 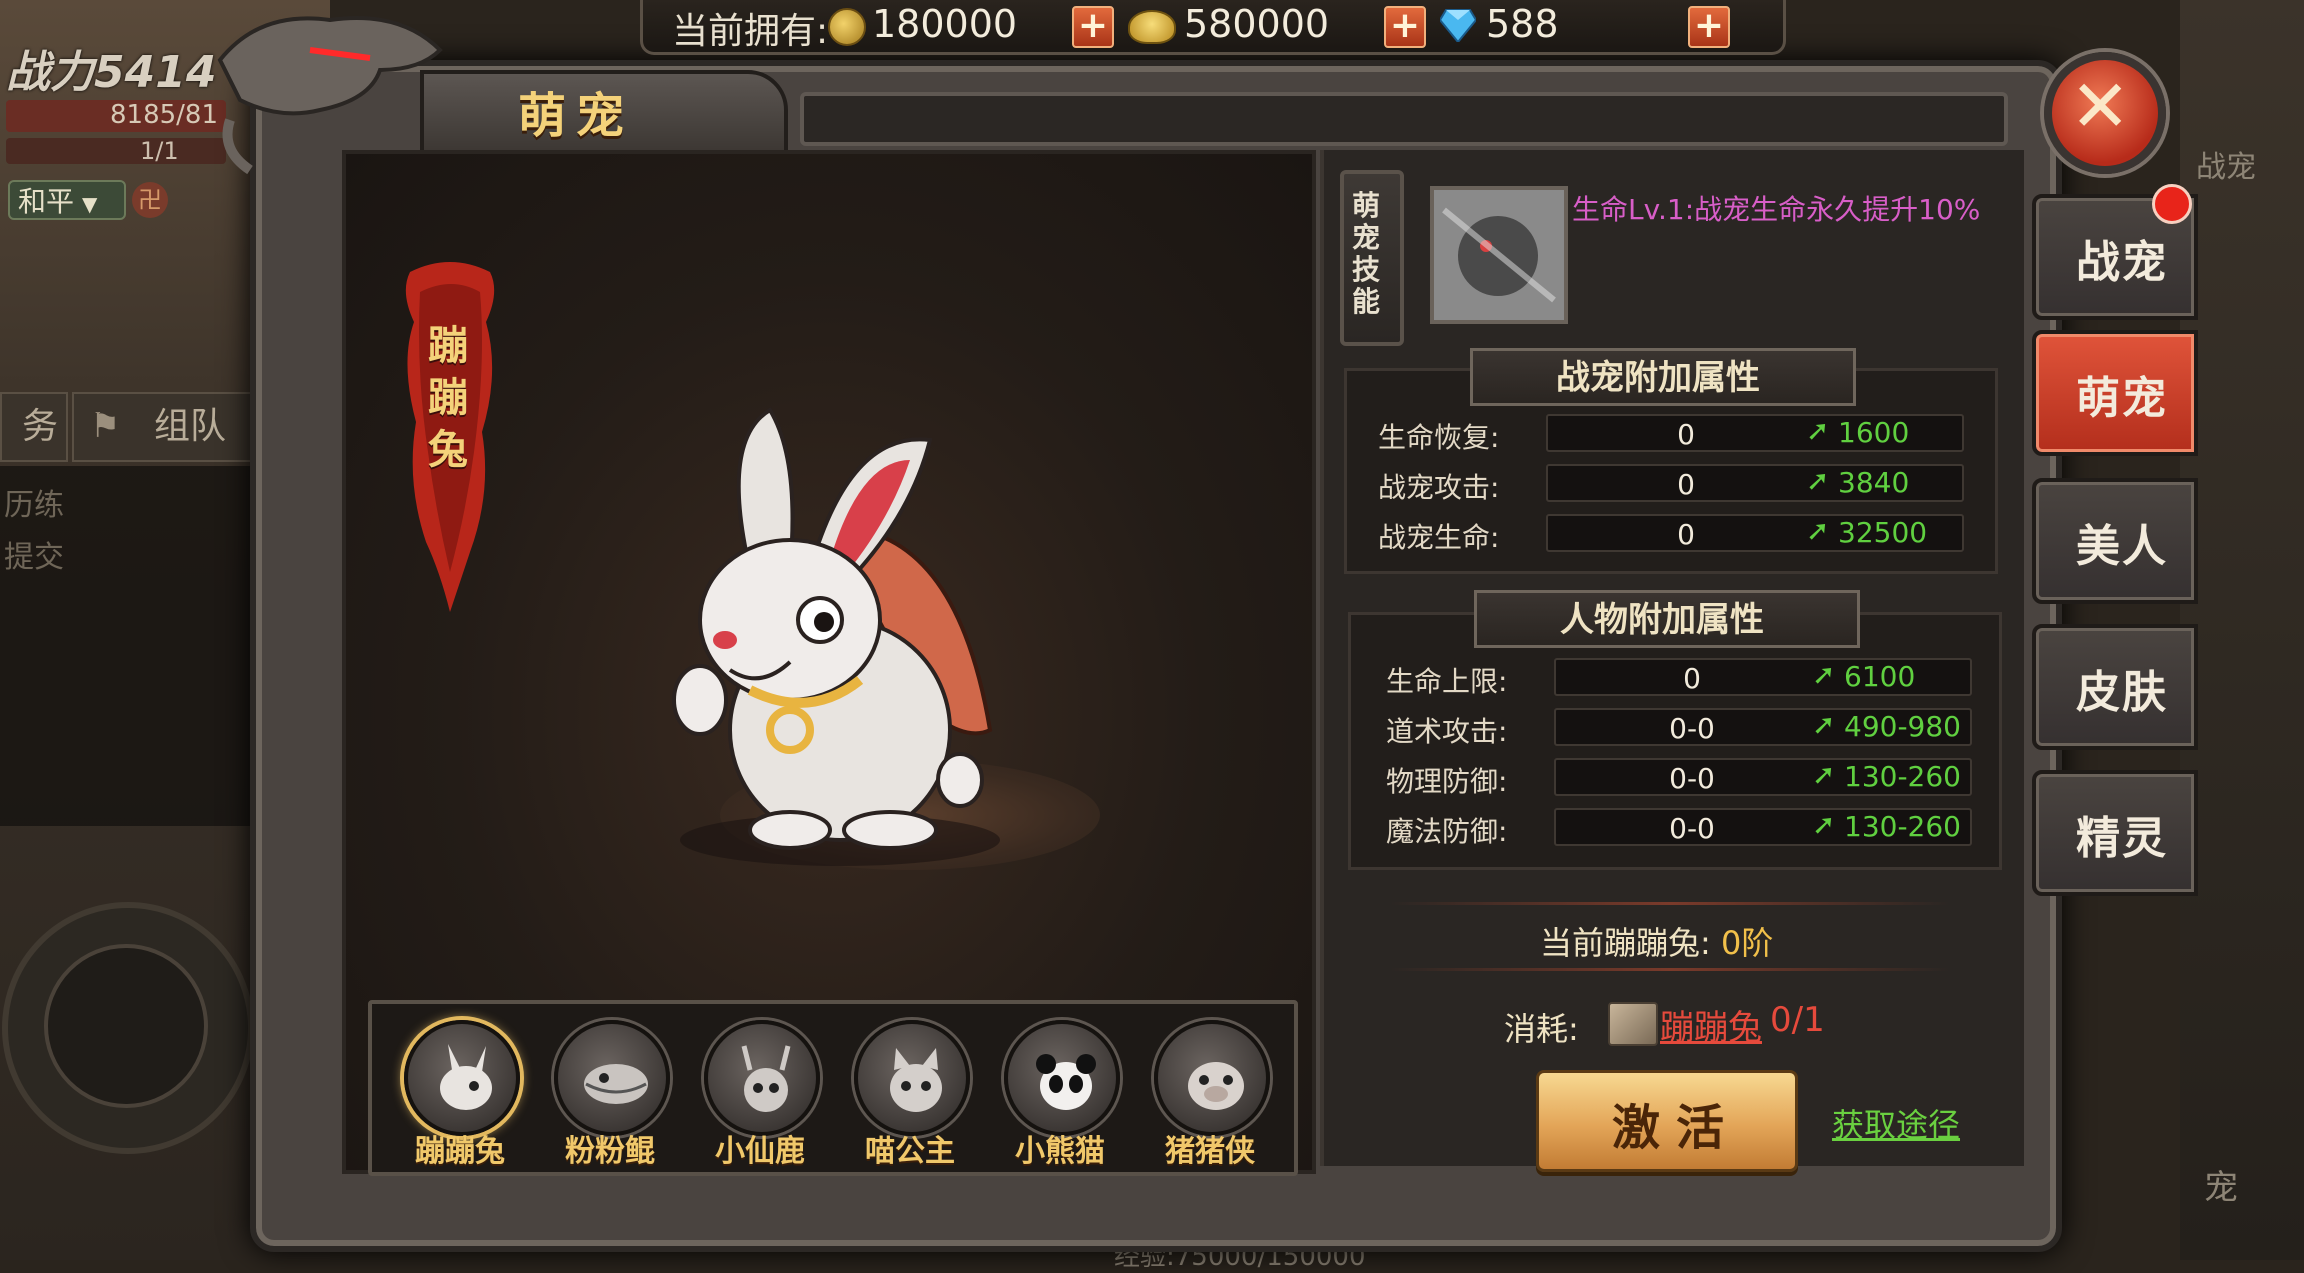 I want to click on cost-item-link: 蹦蹦兔, so click(x=1711, y=1024).